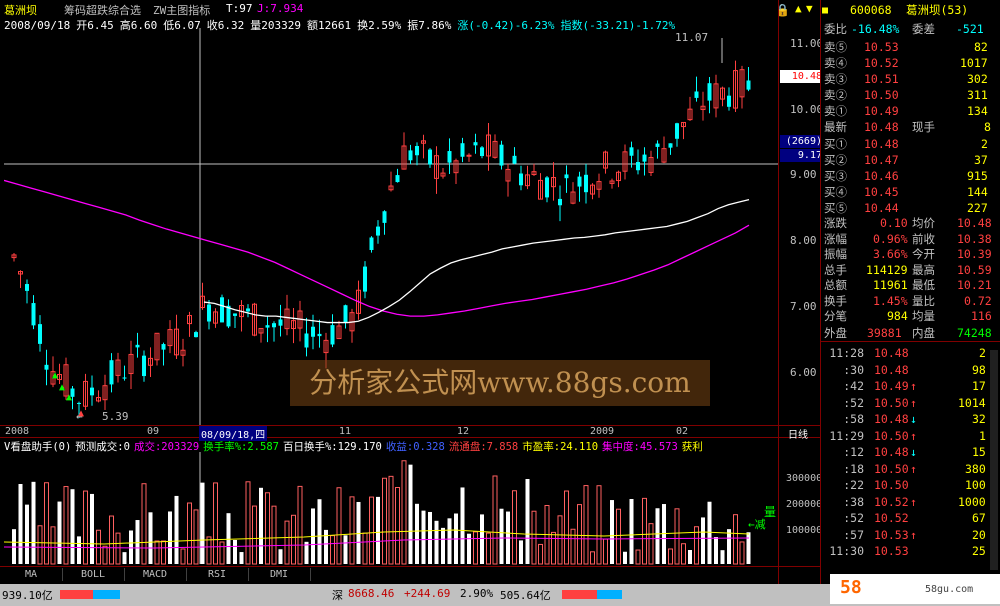 The width and height of the screenshot is (1000, 606). Describe the element at coordinates (798, 8) in the screenshot. I see `arrow-up-icon: ▲` at that location.